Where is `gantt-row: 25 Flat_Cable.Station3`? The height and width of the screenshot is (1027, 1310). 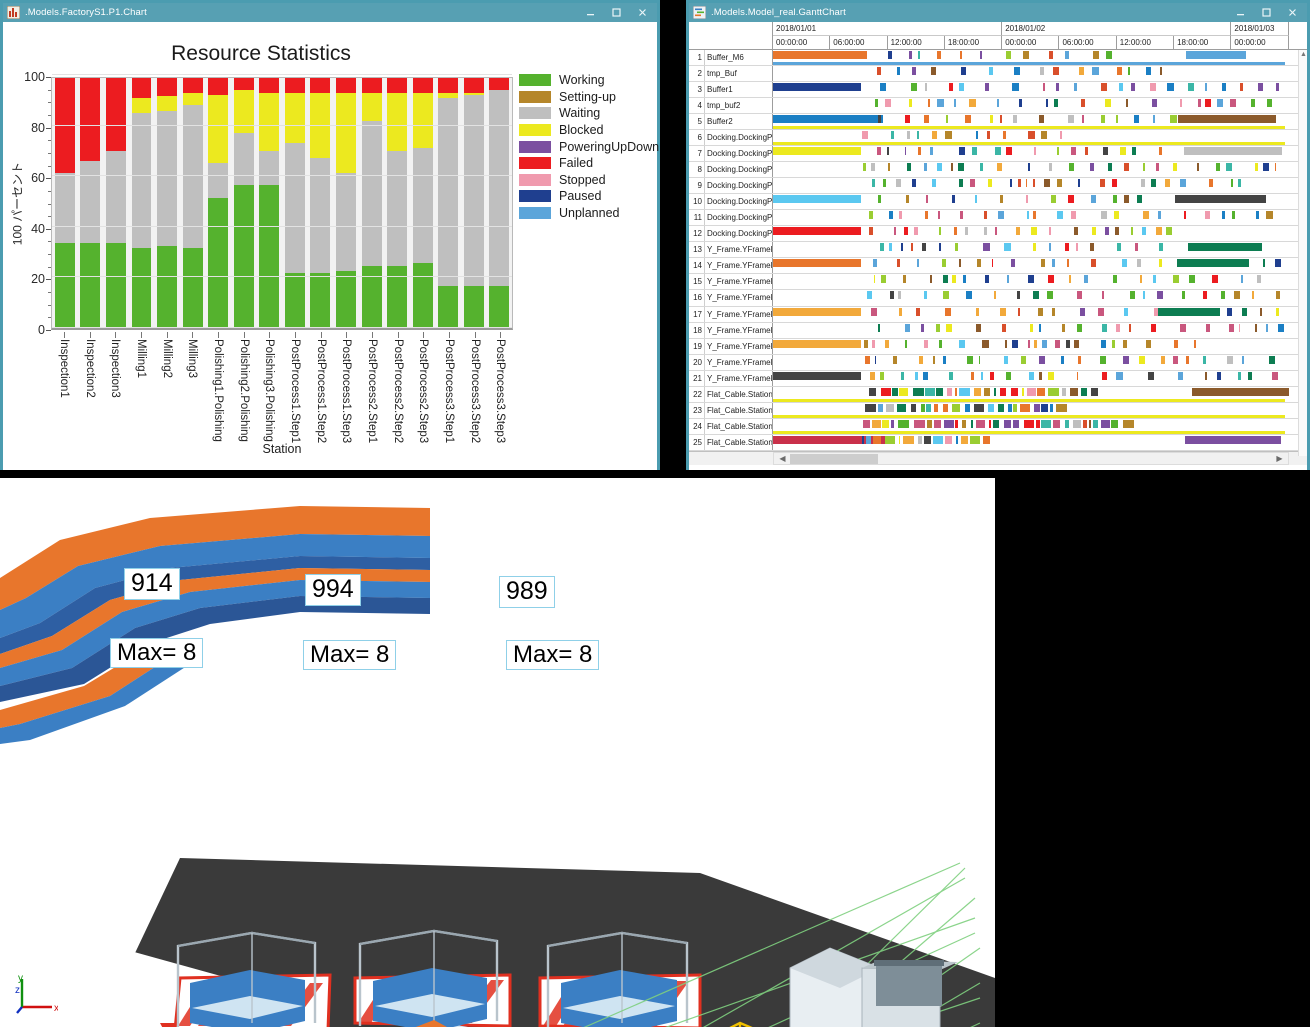
gantt-row: 25 Flat_Cable.Station3 is located at coordinates (998, 442).